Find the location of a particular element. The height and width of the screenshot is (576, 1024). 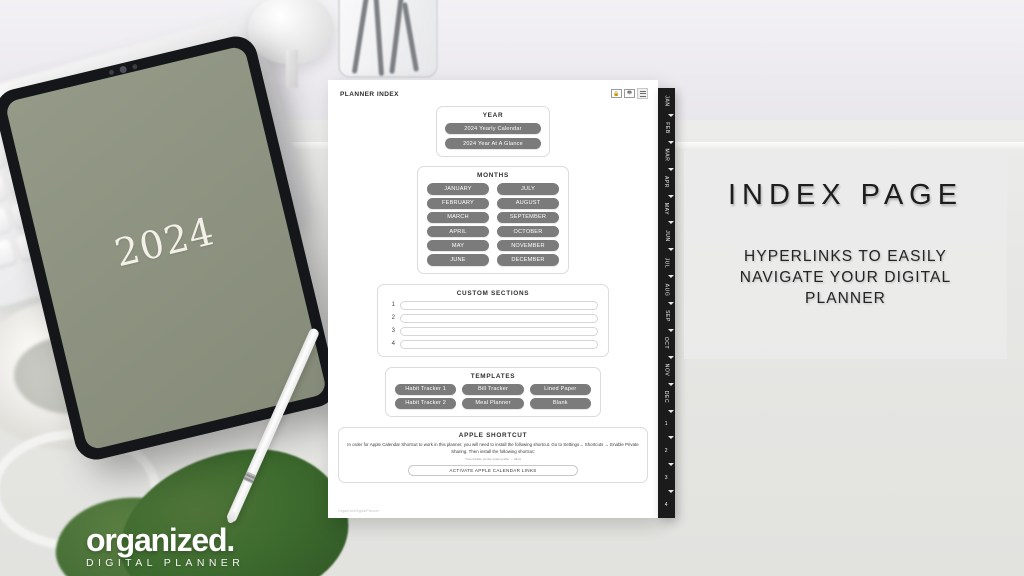

print-icon: 🖶 is located at coordinates (629, 93).